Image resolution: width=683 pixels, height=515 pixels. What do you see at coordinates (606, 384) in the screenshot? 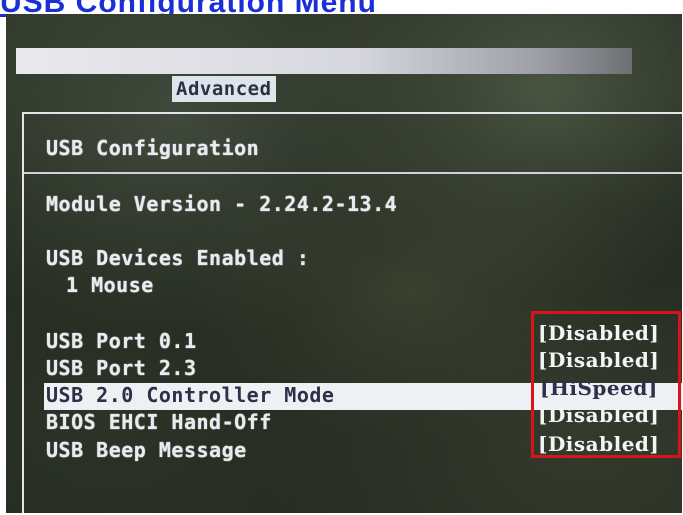
I see `annotation-red-box` at bounding box center [606, 384].